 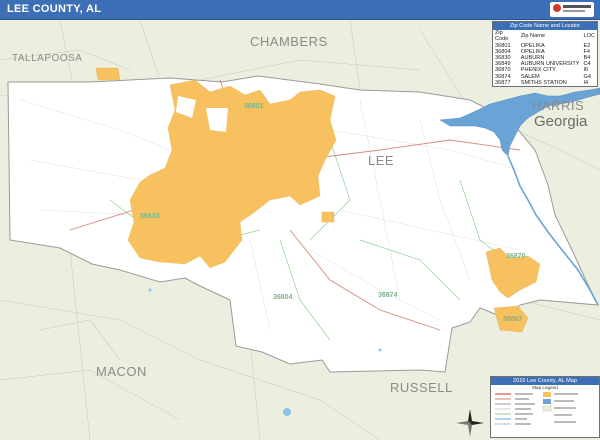 I want to click on russell-county-label: RUSSELL, so click(x=421, y=387).